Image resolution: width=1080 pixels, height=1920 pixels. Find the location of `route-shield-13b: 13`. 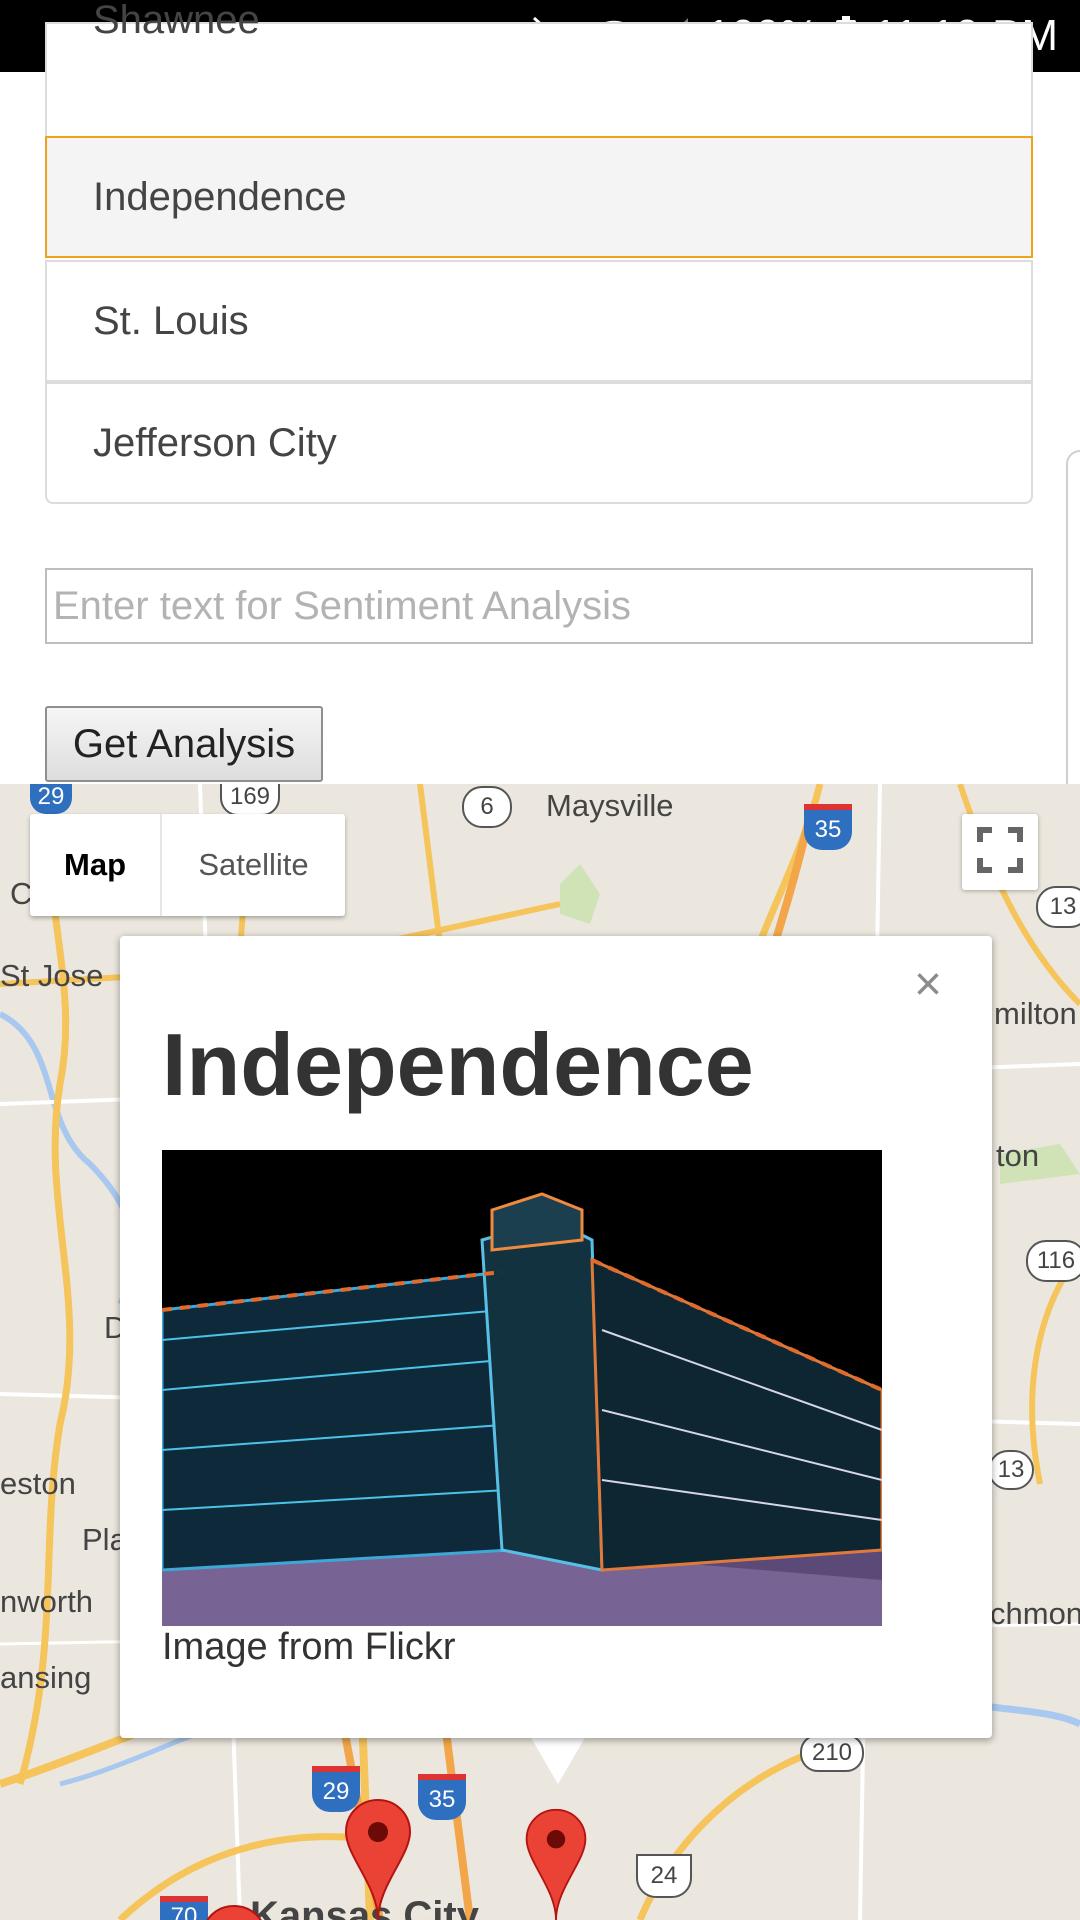

route-shield-13b: 13 is located at coordinates (1011, 1470).